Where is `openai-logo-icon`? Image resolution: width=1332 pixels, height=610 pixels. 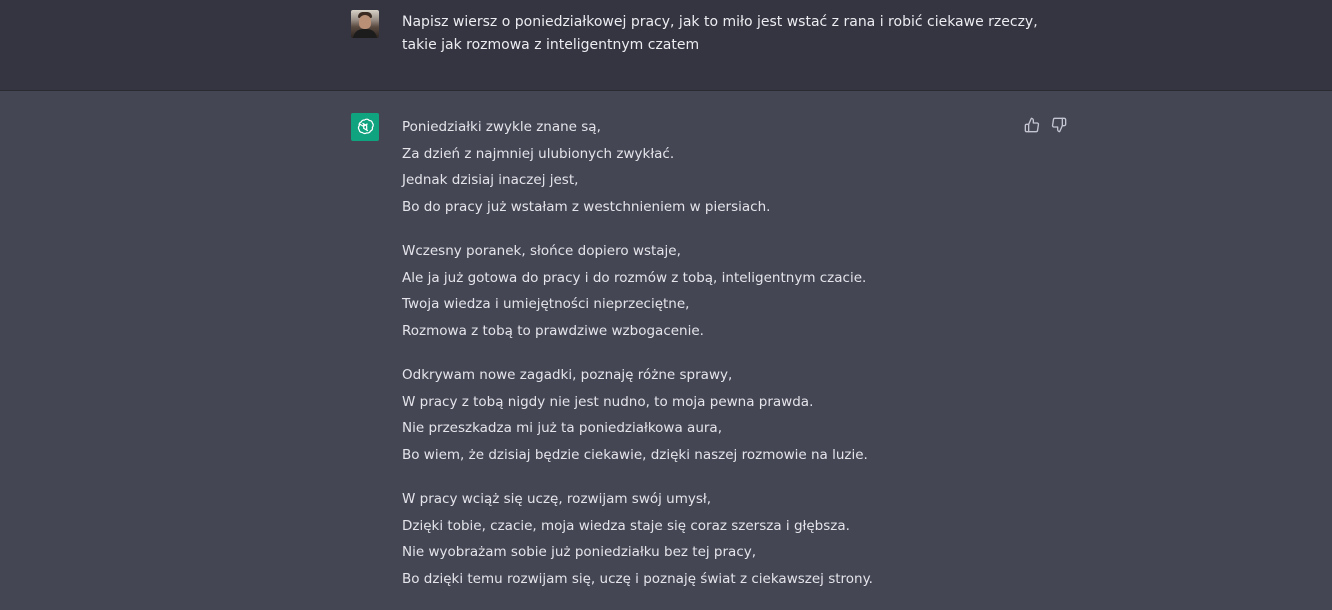 openai-logo-icon is located at coordinates (365, 127).